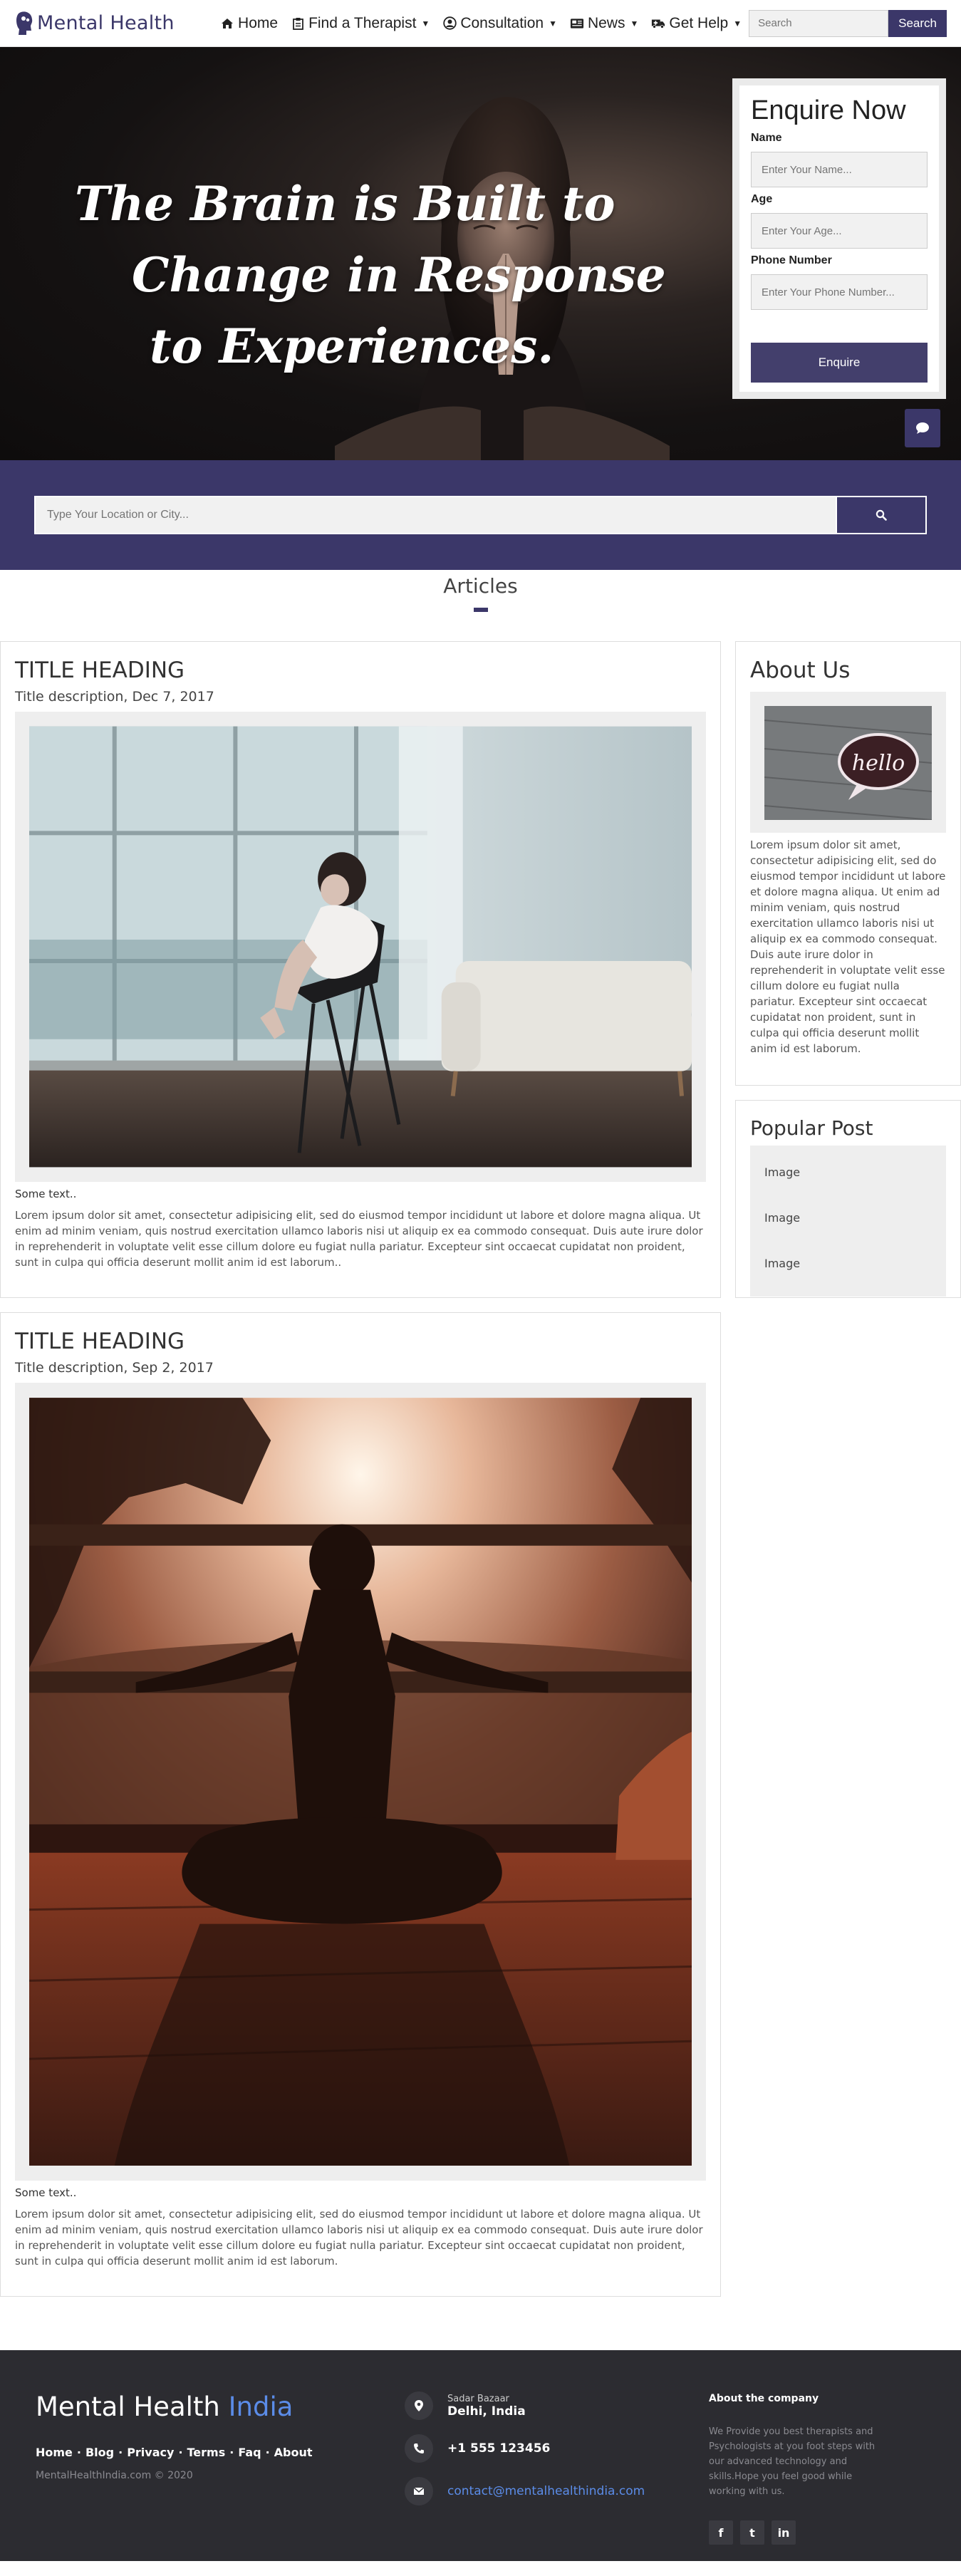 The image size is (961, 2576). What do you see at coordinates (566, 1015) in the screenshot?
I see `sofa` at bounding box center [566, 1015].